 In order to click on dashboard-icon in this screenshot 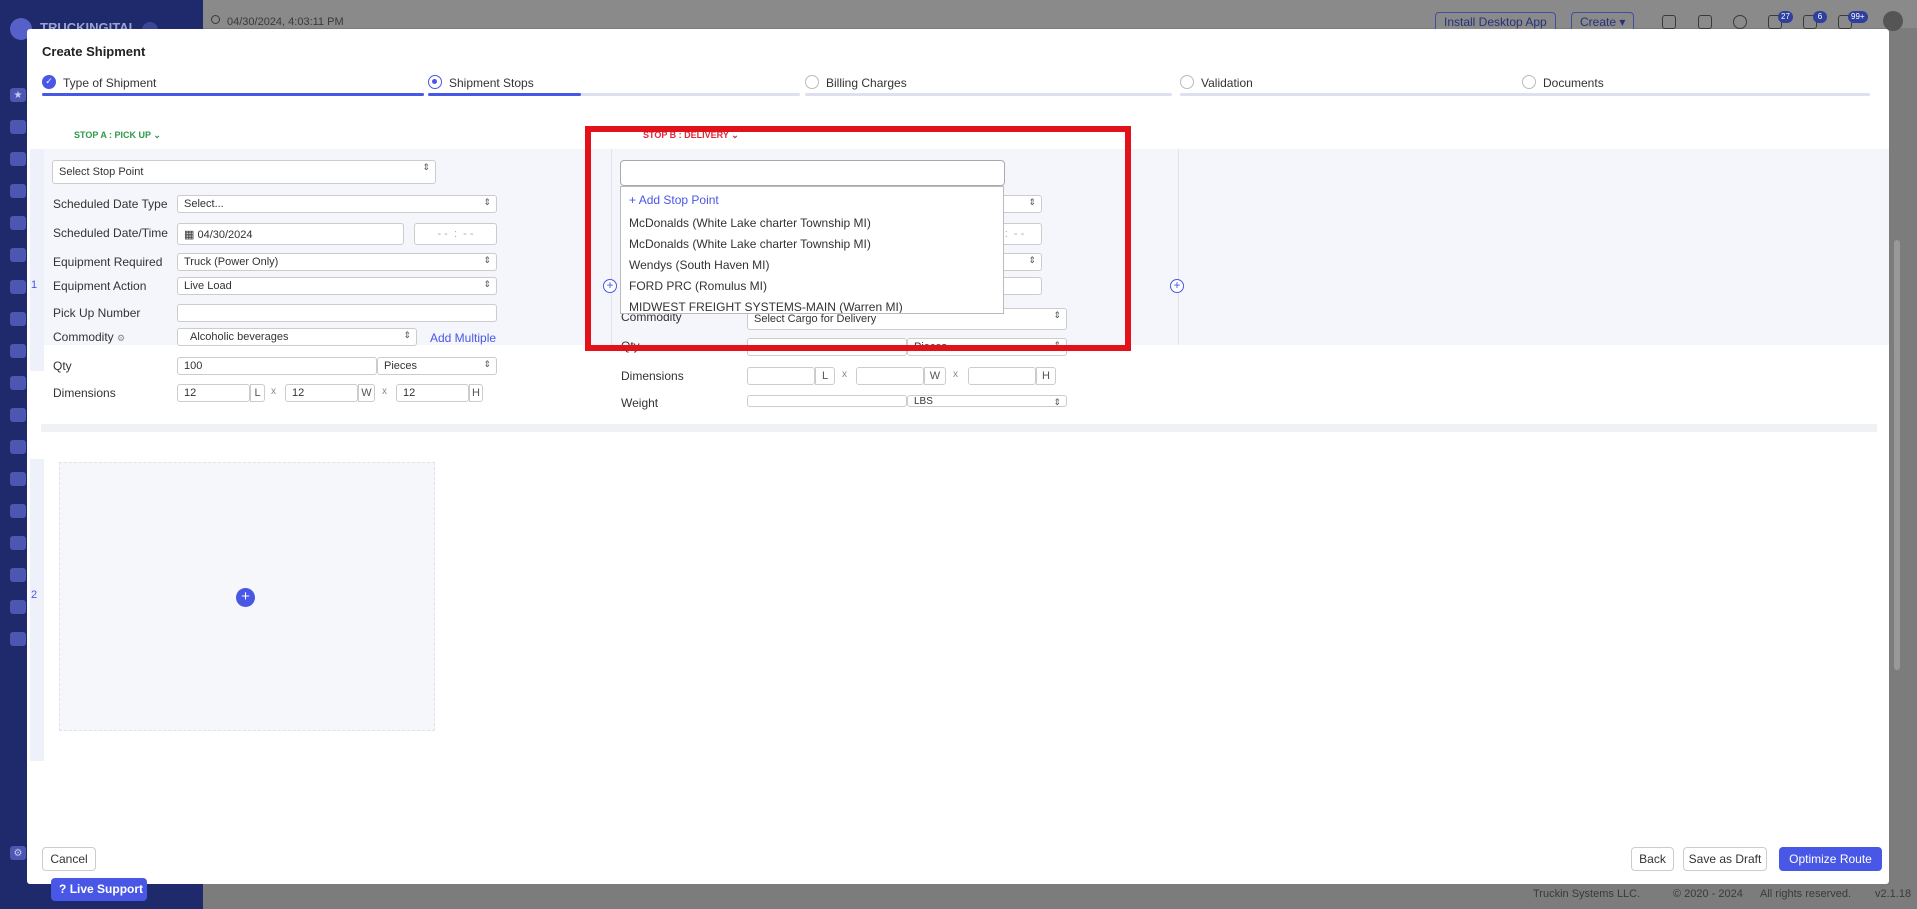, I will do `click(18, 127)`.